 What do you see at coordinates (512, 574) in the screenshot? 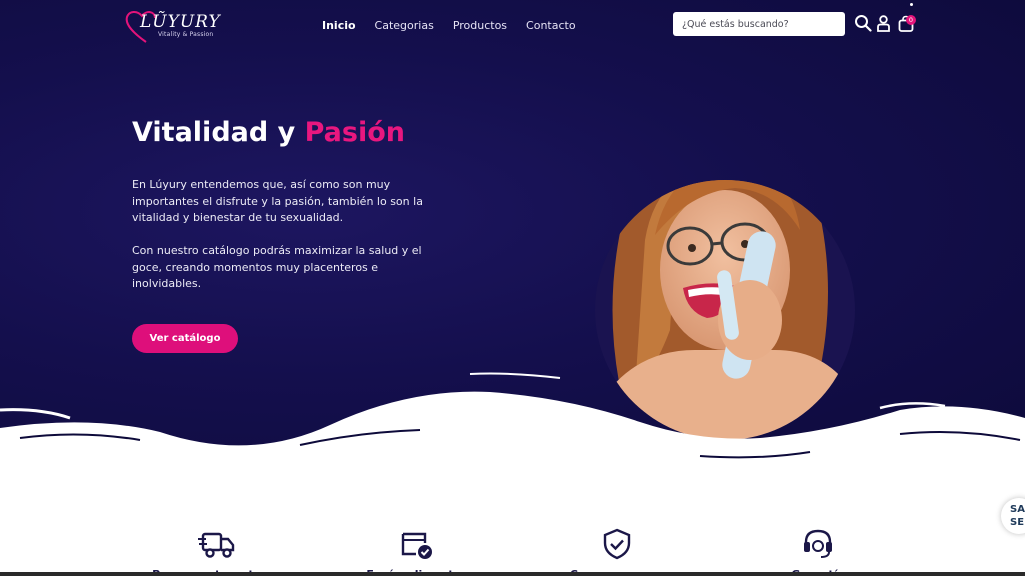
I see `bottom-edge-bar` at bounding box center [512, 574].